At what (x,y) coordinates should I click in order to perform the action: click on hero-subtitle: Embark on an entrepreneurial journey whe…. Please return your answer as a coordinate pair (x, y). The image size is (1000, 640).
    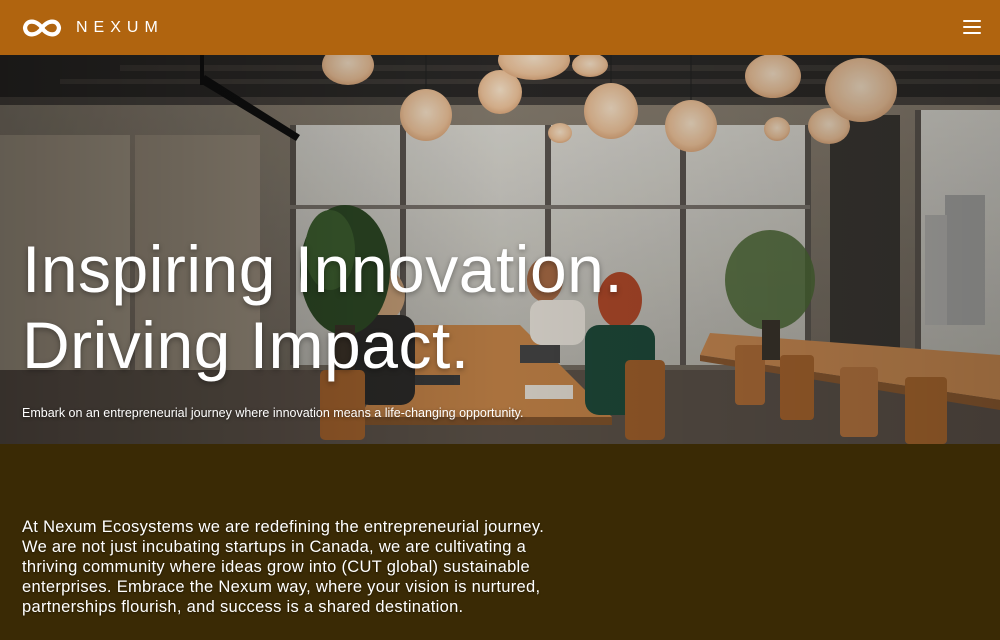
    Looking at the image, I should click on (273, 413).